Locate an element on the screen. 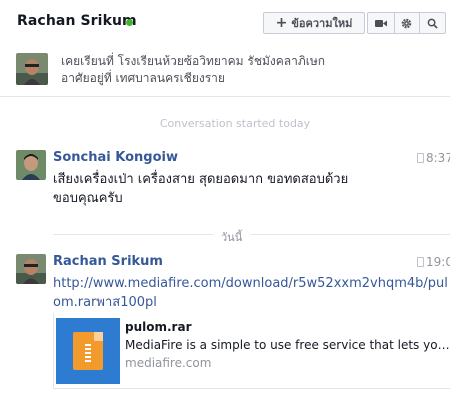 The image size is (450, 403). zip-file-icon is located at coordinates (88, 351).